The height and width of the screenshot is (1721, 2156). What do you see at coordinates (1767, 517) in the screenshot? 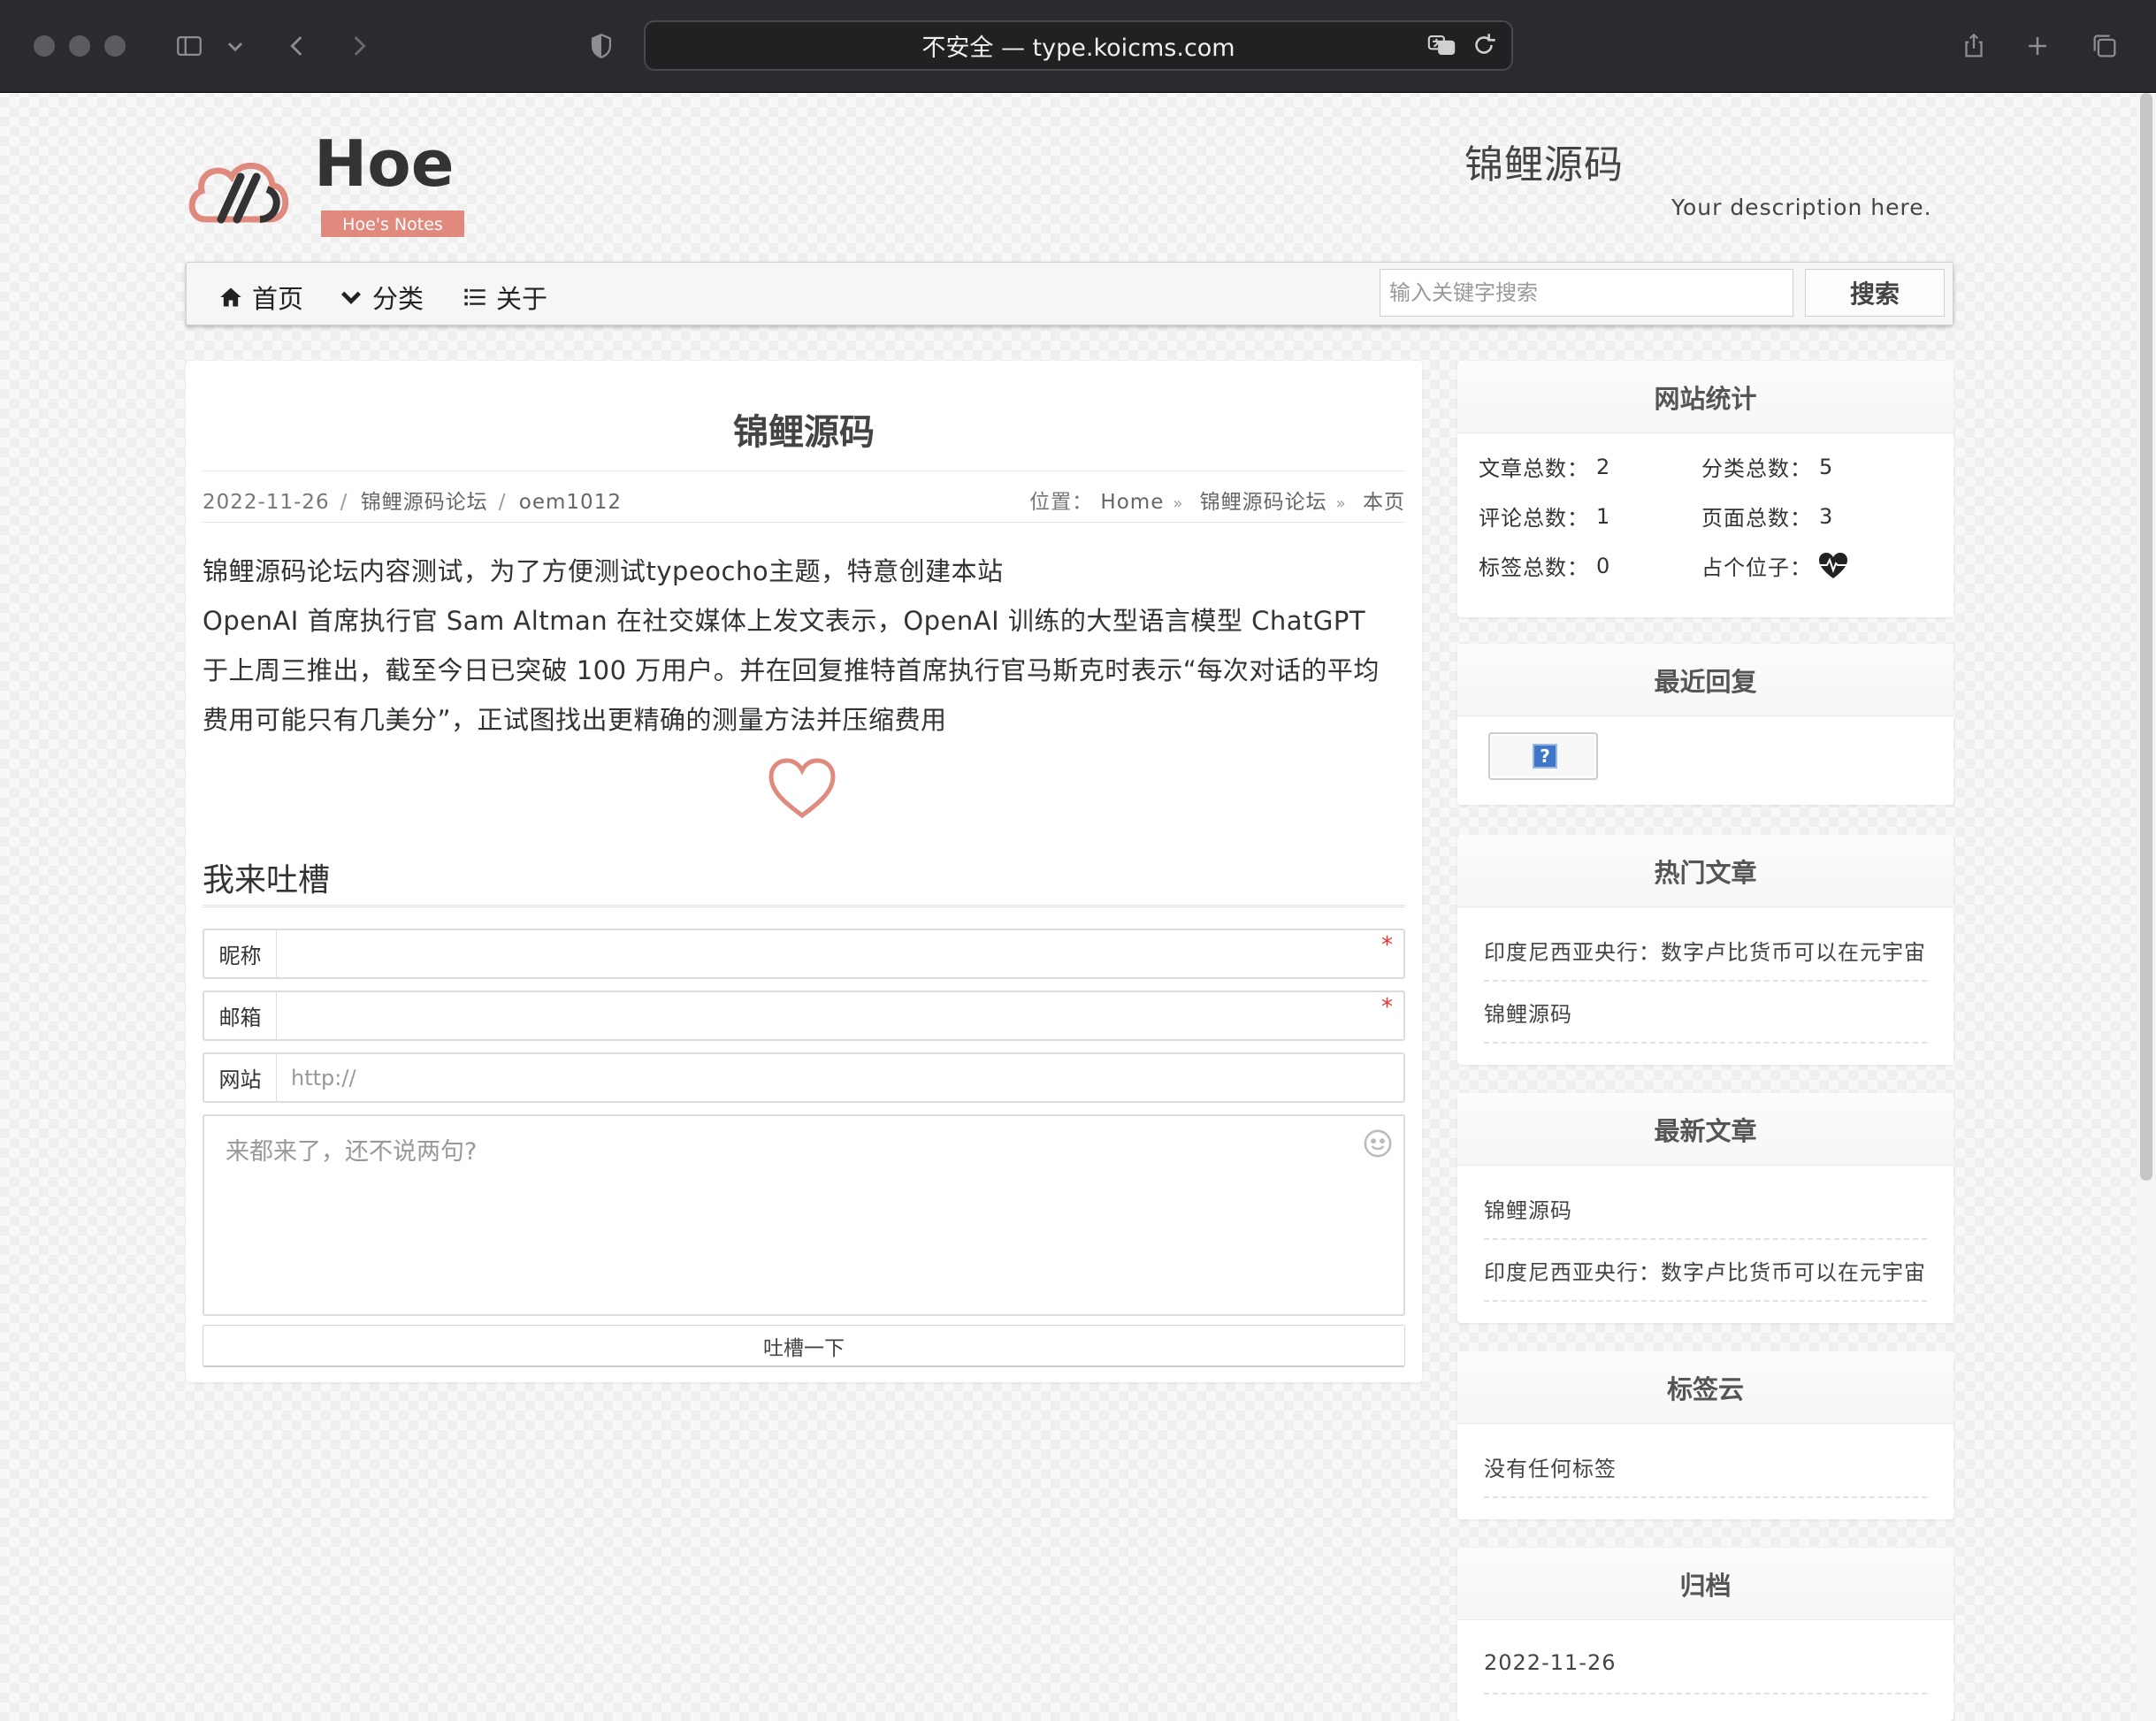
I see `stat-pages: 页面总数： 3` at bounding box center [1767, 517].